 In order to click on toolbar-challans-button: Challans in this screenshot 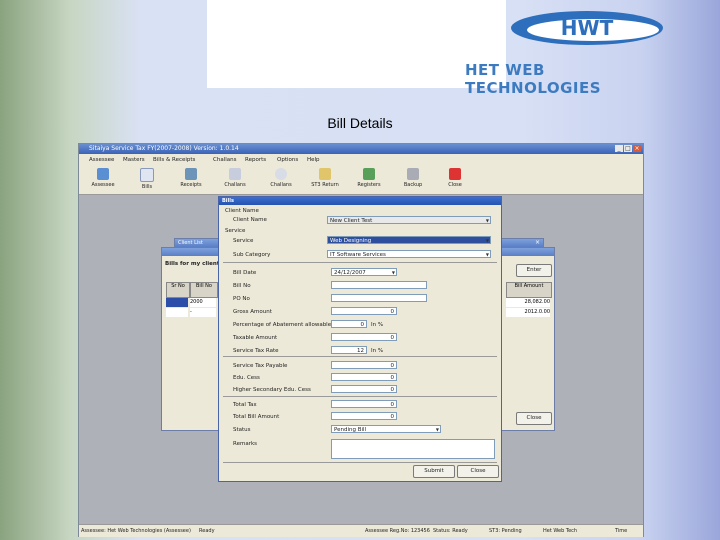, I will do `click(235, 178)`.